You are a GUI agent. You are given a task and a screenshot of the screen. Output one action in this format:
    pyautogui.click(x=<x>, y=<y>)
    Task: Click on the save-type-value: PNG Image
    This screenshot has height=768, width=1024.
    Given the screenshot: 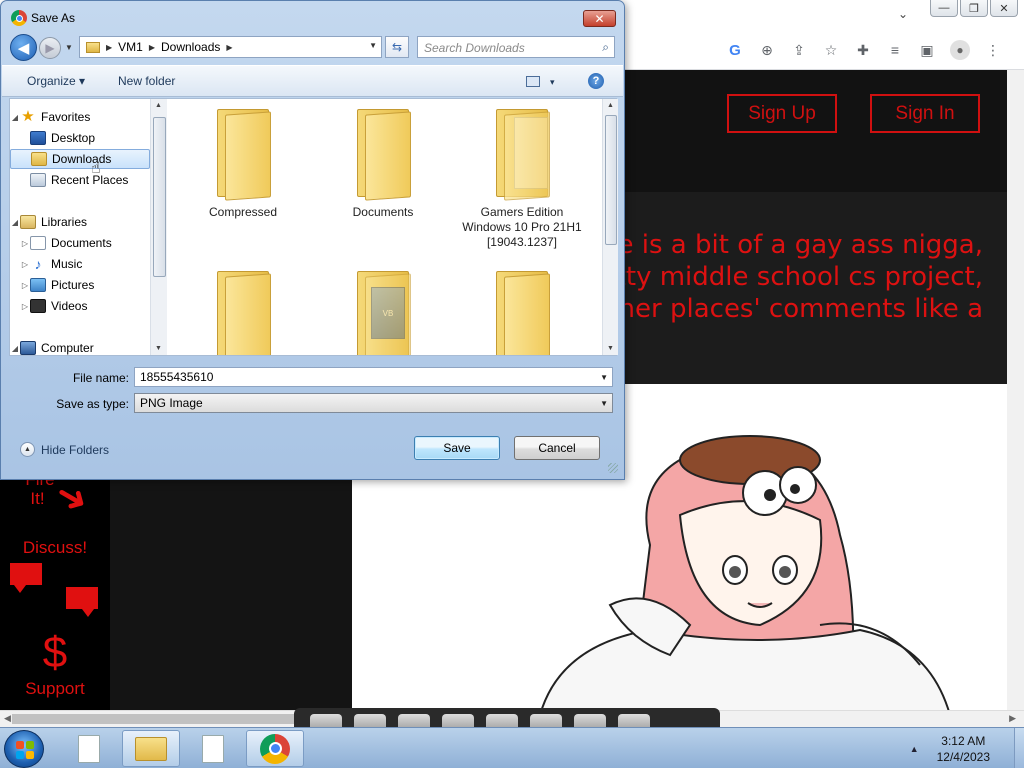 What is the action you would take?
    pyautogui.click(x=171, y=403)
    